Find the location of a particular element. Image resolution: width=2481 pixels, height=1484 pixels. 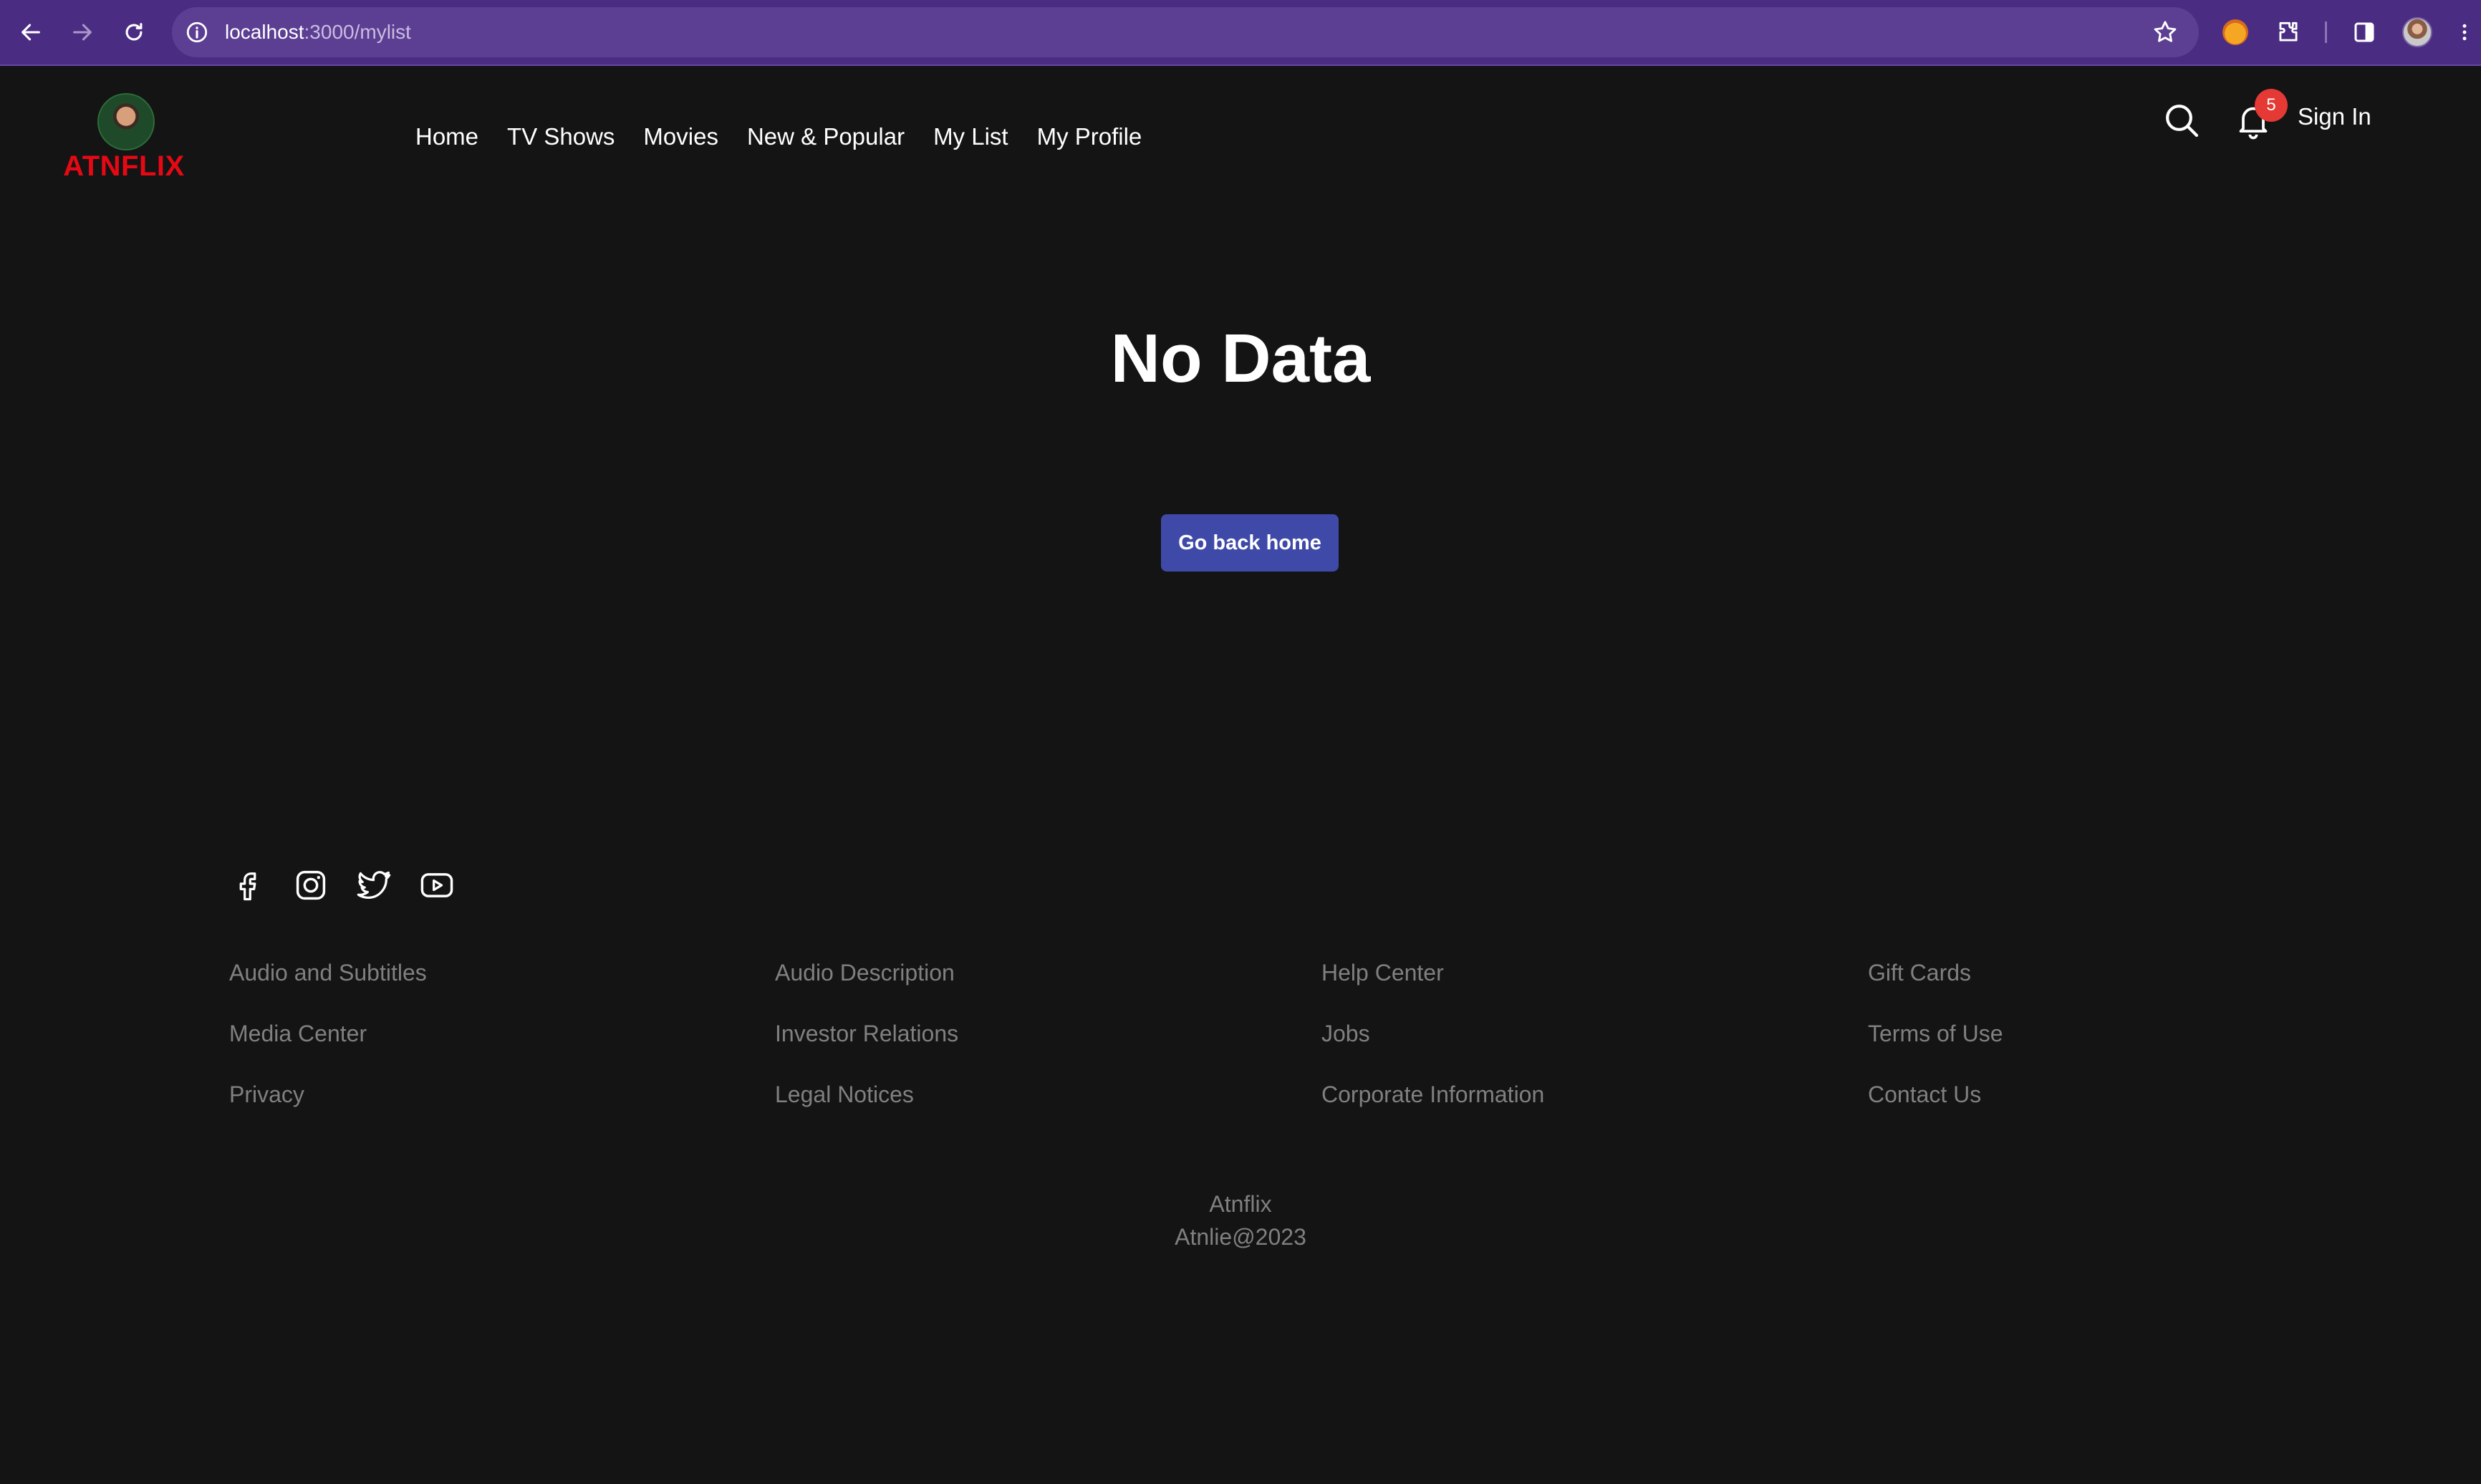

site-logo: ATNFLIX is located at coordinates (124, 139).